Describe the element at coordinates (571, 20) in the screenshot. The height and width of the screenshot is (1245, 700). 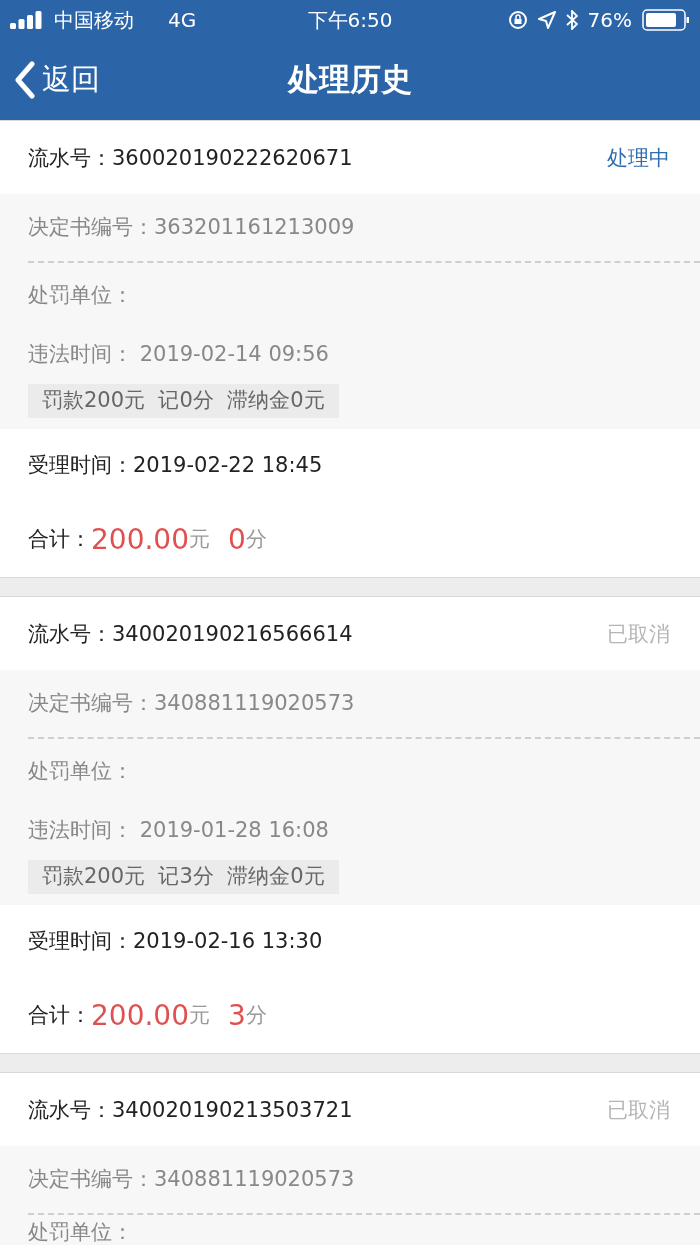
I see `bluetooth-icon` at that location.